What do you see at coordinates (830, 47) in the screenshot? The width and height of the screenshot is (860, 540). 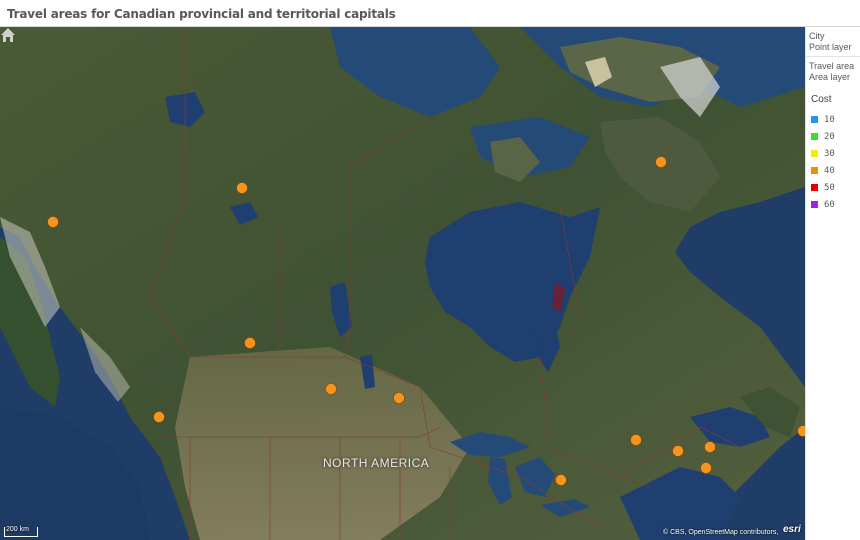 I see `point-layer-type: Point layer` at bounding box center [830, 47].